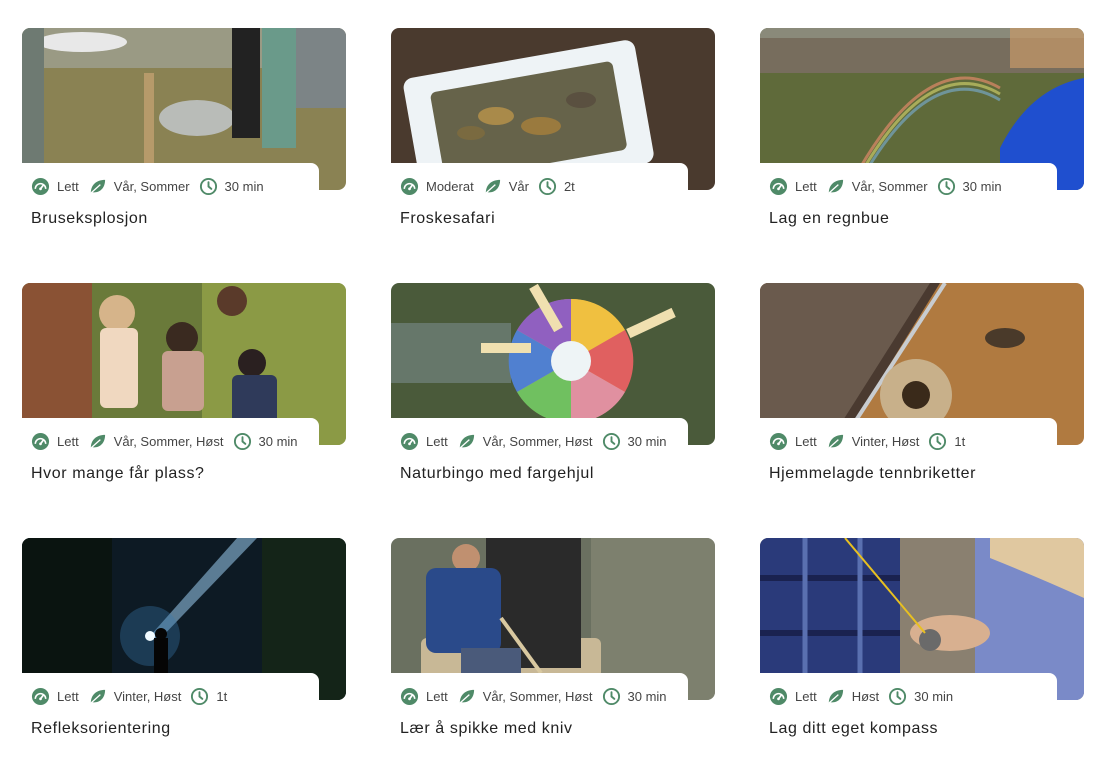 This screenshot has width=1100, height=768. Describe the element at coordinates (518, 186) in the screenshot. I see `season-label: Vår` at that location.